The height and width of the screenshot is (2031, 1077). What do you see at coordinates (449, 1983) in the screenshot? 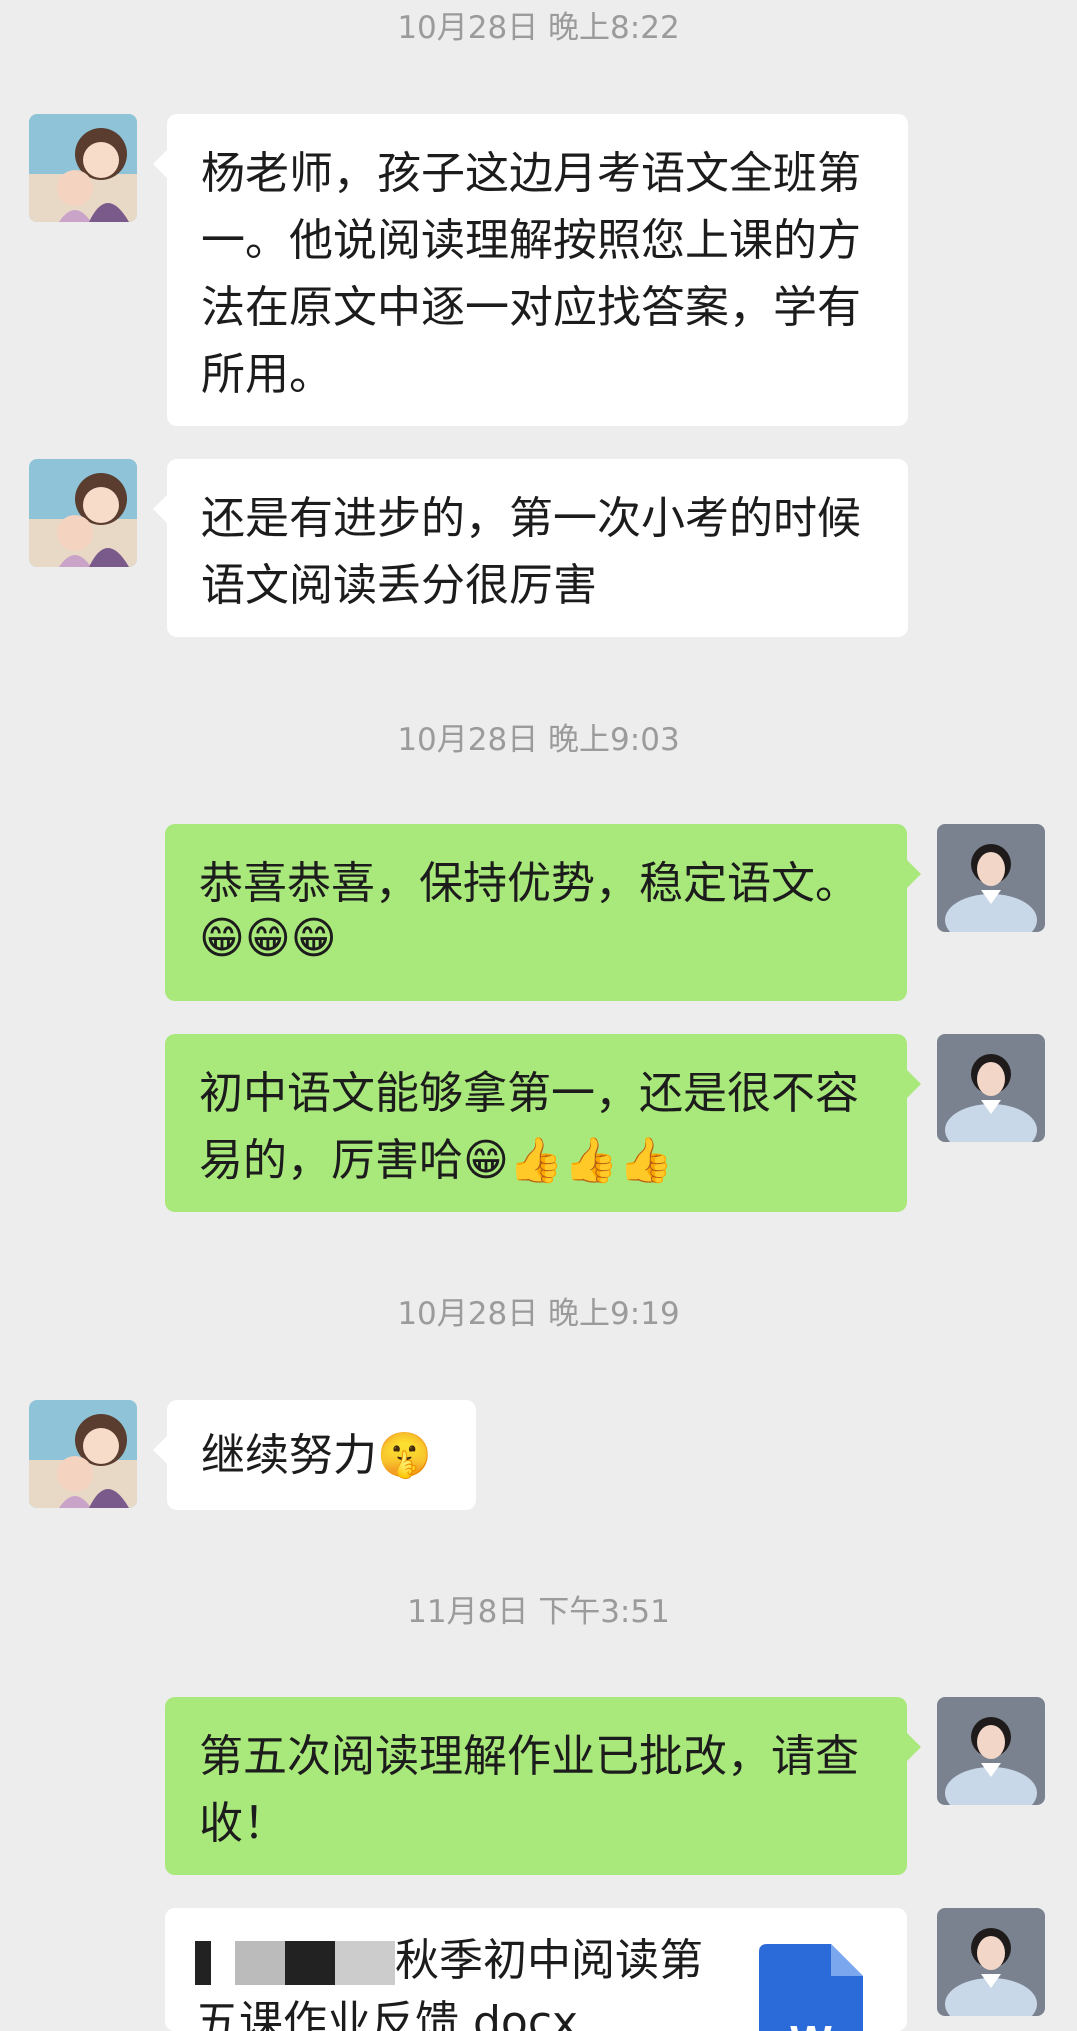
I see `file-name: 秋季初中阅读第 五课作业反馈.docx` at bounding box center [449, 1983].